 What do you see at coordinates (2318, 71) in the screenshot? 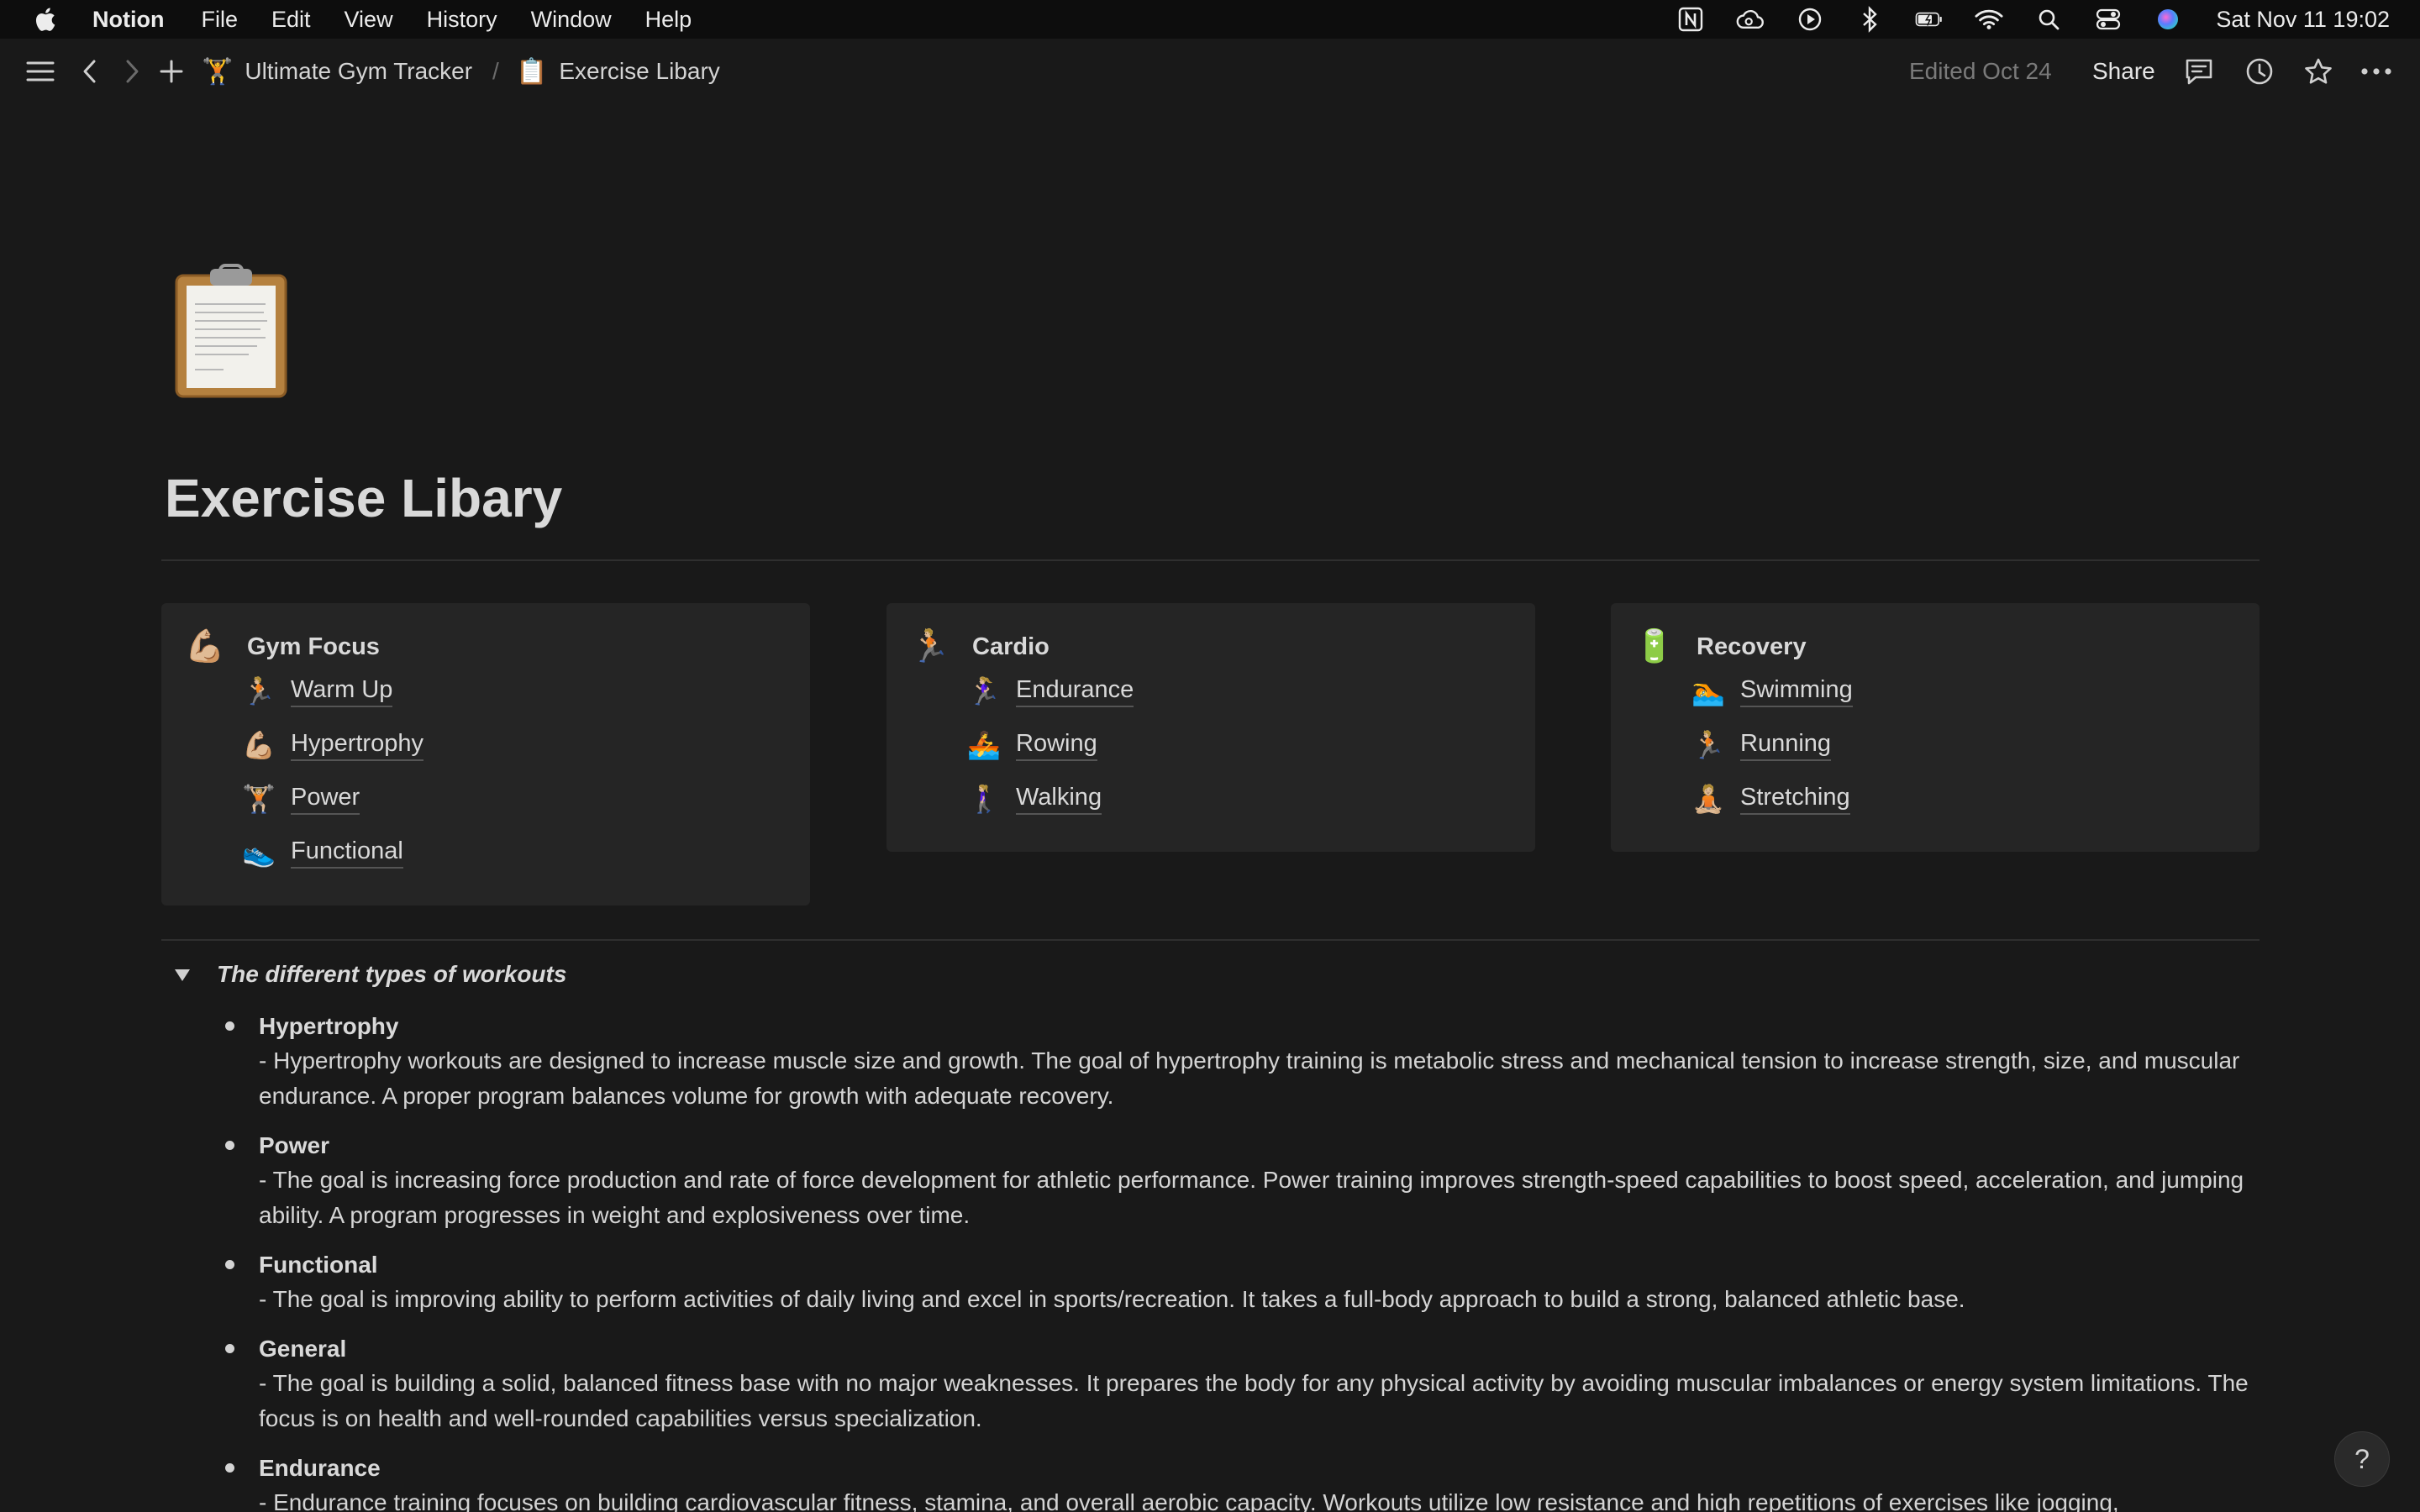
I see `favorite-star-icon` at bounding box center [2318, 71].